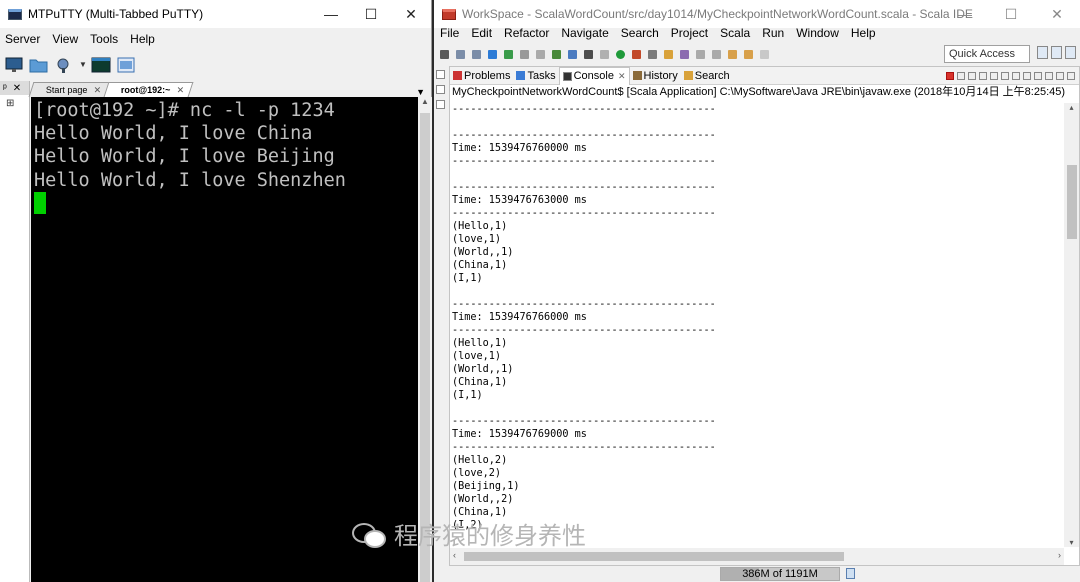 The image size is (1080, 582). I want to click on menu-refactor: Refactor, so click(526, 33).